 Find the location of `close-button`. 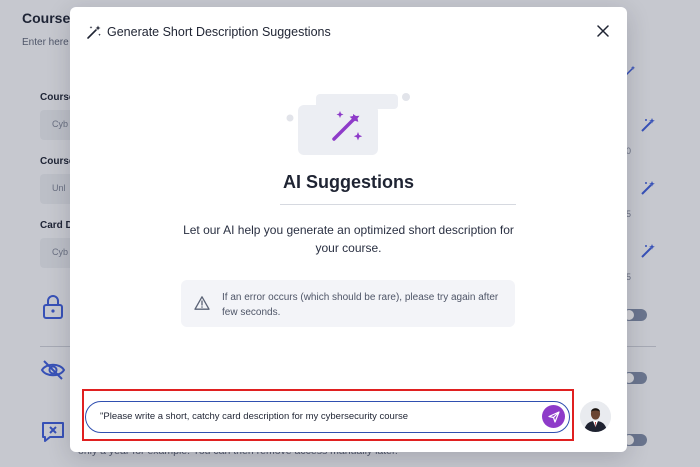

close-button is located at coordinates (603, 31).